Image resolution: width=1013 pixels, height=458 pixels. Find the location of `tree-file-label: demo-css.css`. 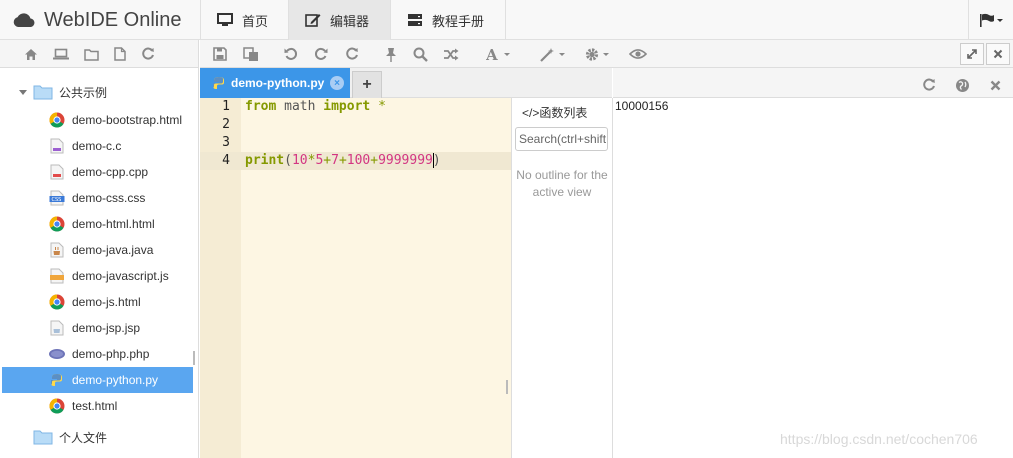

tree-file-label: demo-css.css is located at coordinates (109, 198).